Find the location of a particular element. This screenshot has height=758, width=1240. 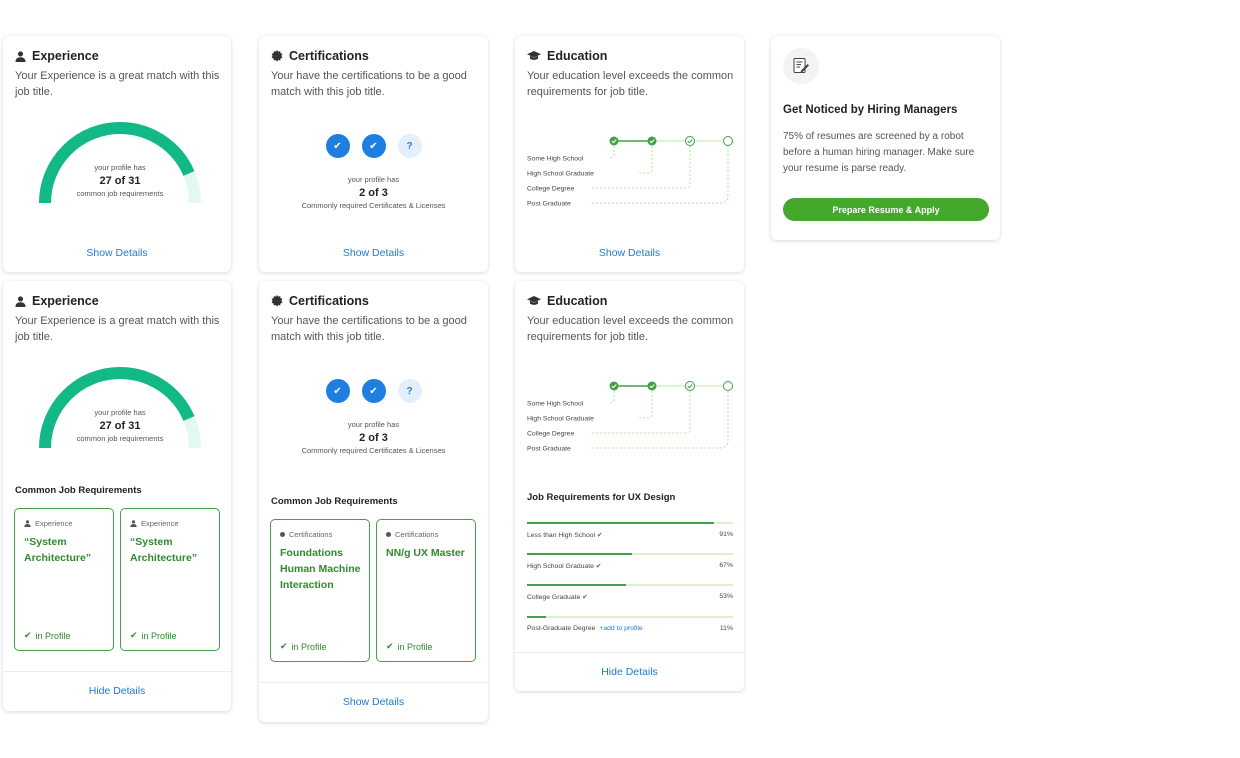

notice-title: Get Noticed by Hiring Managers is located at coordinates (870, 110).